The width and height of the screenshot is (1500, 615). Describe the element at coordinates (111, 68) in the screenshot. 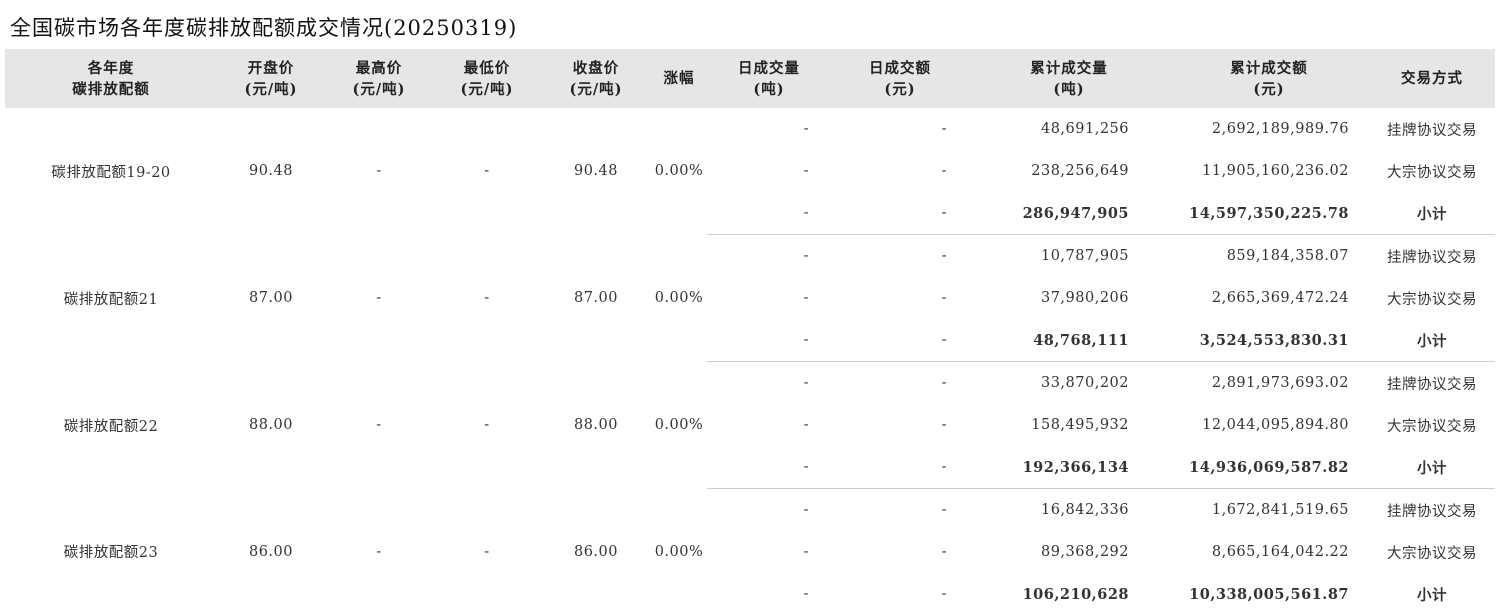

I see `header-label: 各年度` at that location.